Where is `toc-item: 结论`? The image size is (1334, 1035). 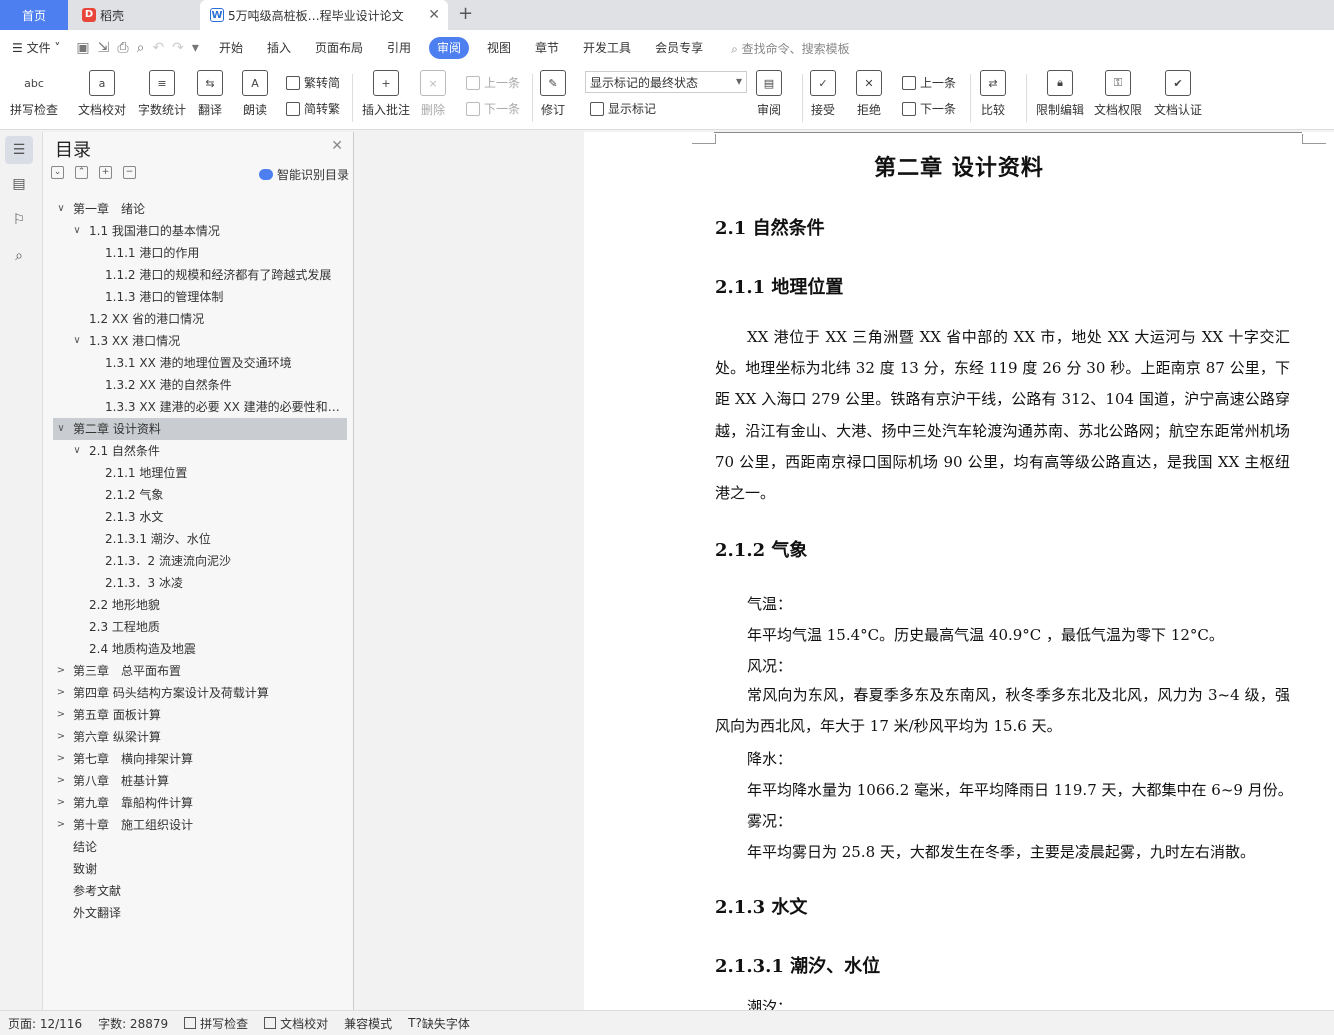 toc-item: 结论 is located at coordinates (200, 847).